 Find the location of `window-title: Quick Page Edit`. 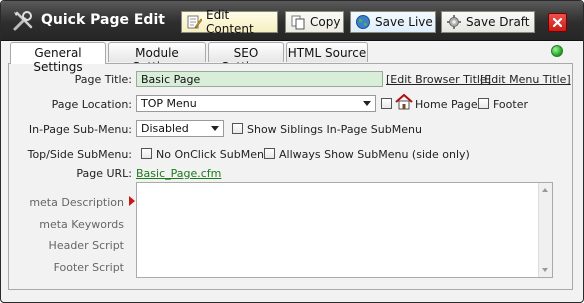

window-title: Quick Page Edit is located at coordinates (103, 20).